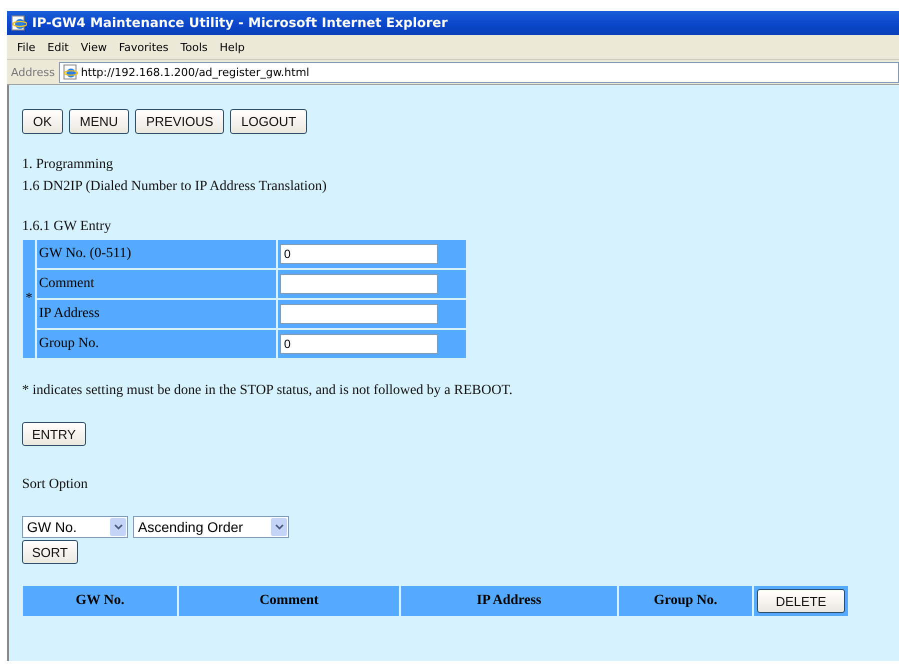 The height and width of the screenshot is (672, 899). What do you see at coordinates (143, 47) in the screenshot?
I see `menu-item: Favorites` at bounding box center [143, 47].